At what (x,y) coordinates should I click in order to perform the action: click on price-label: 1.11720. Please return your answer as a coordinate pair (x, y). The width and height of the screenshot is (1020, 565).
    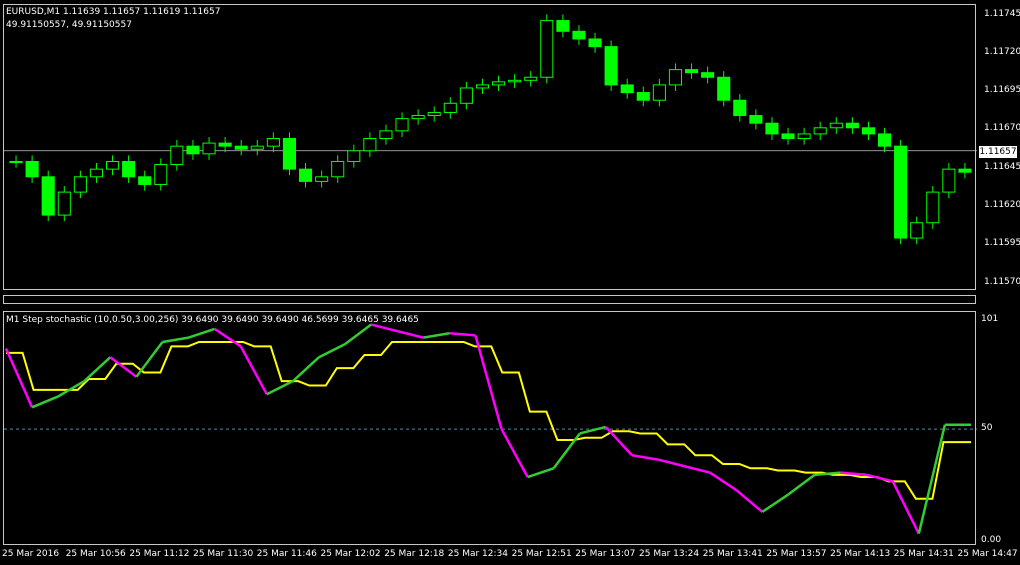
    Looking at the image, I should click on (1002, 52).